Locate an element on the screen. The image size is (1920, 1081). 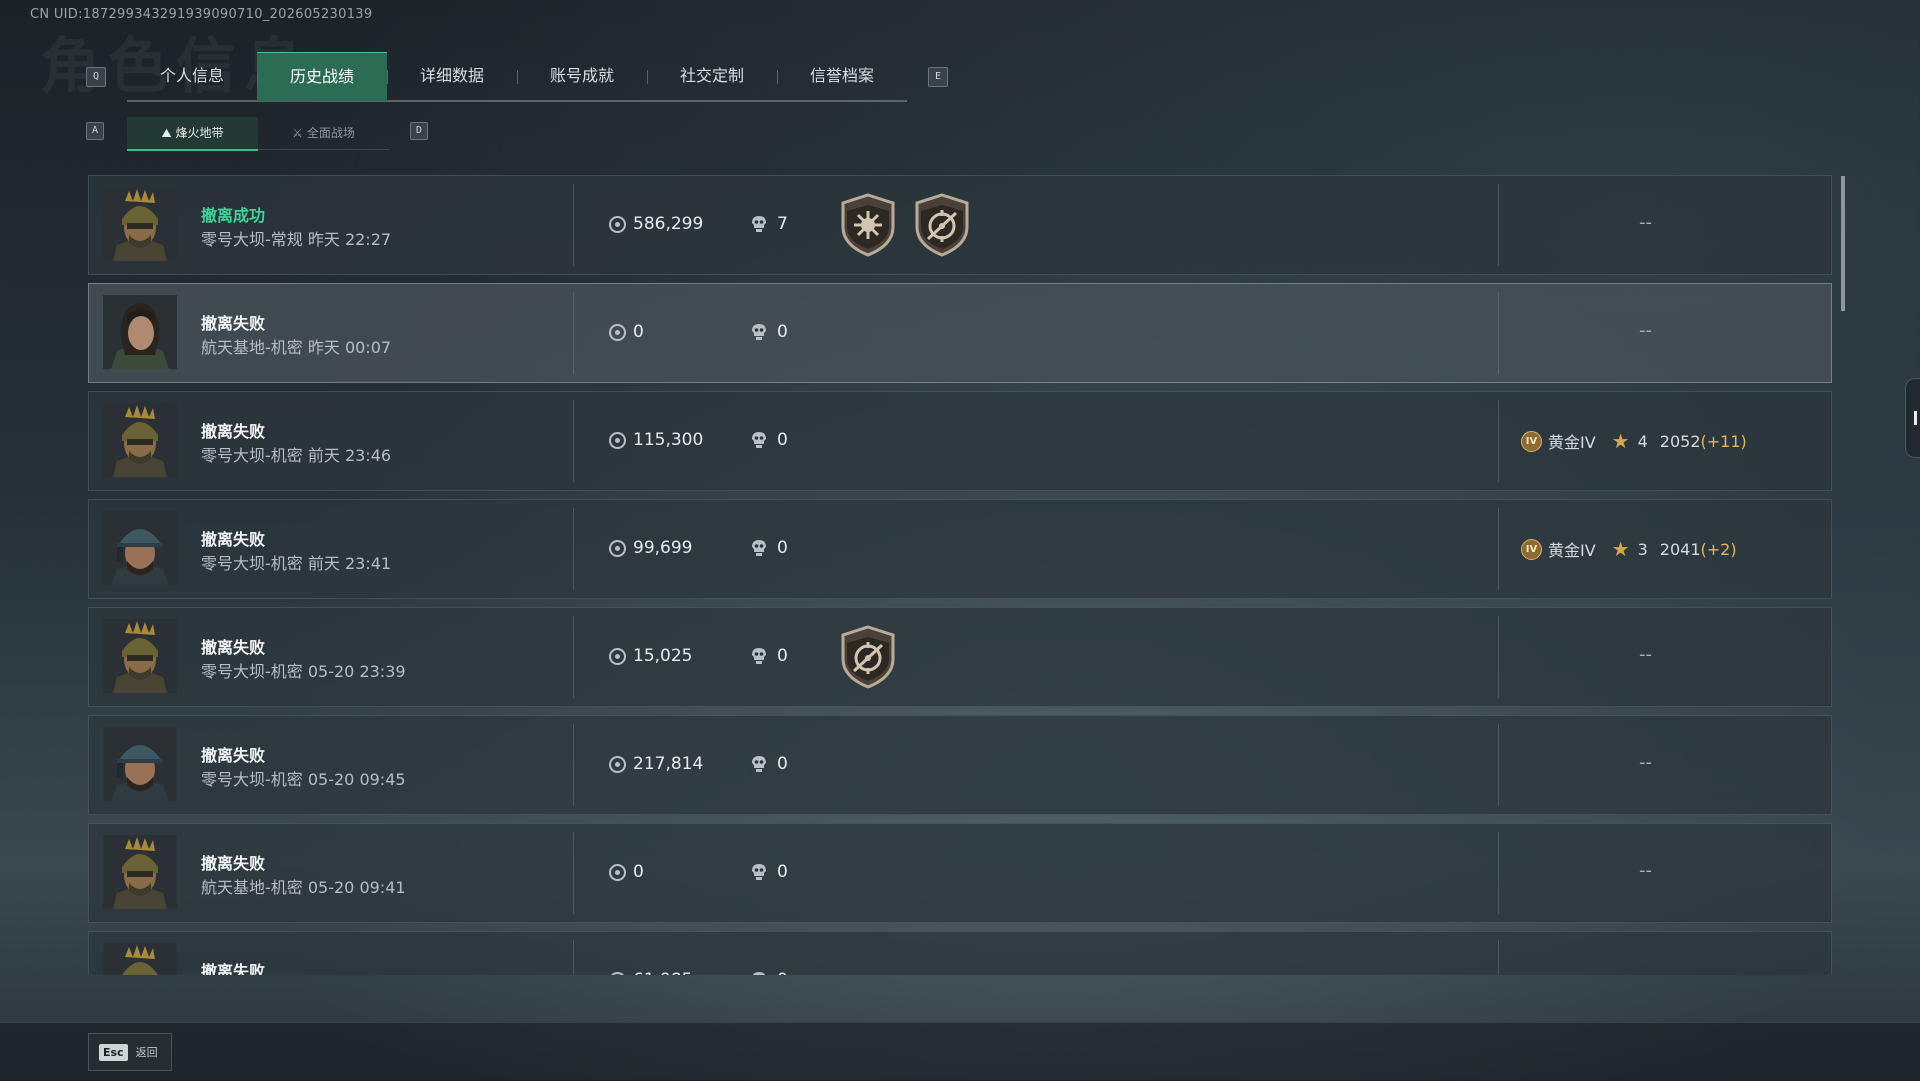
rank-stars: 3 is located at coordinates (1642, 549).